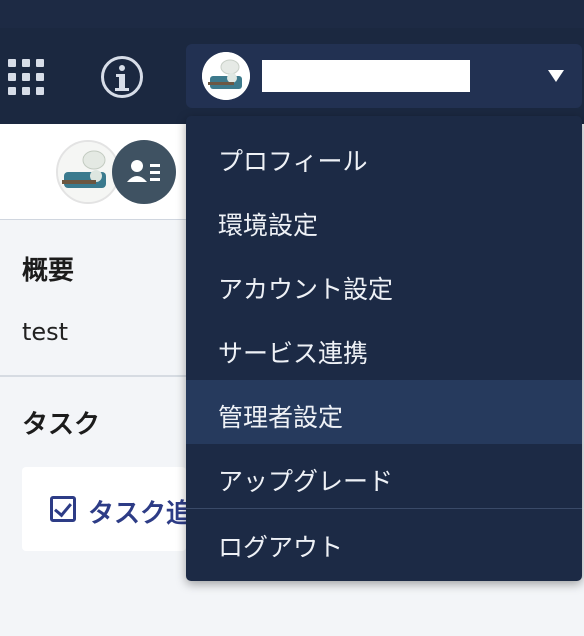  I want to click on grid-icon, so click(26, 77).